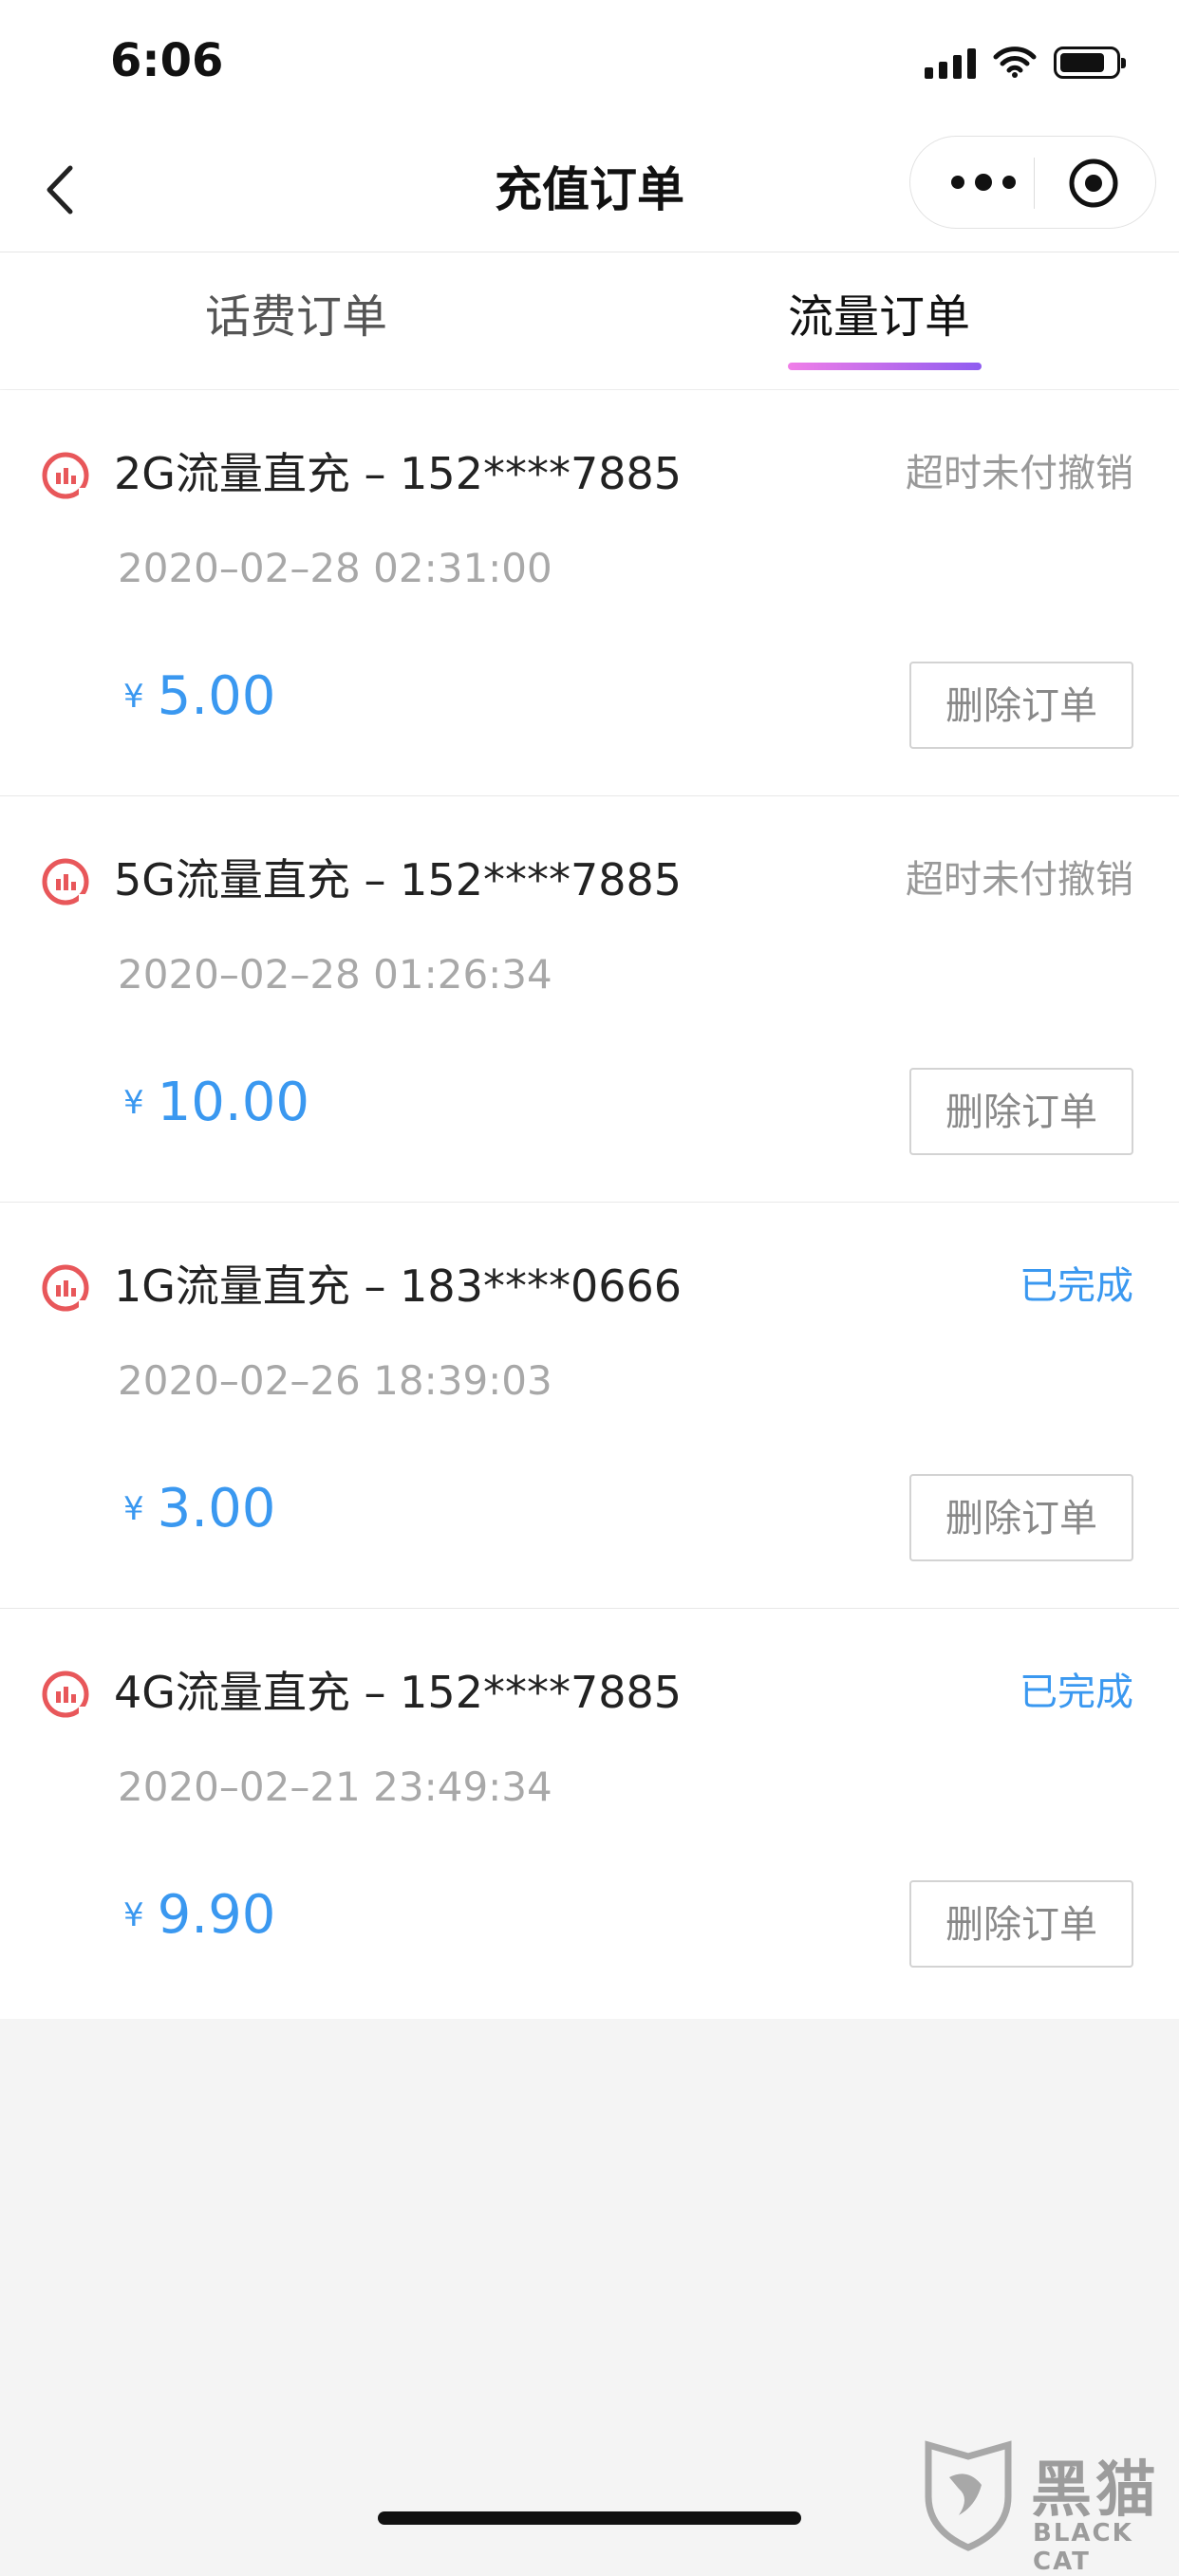 The image size is (1179, 2576). What do you see at coordinates (398, 1692) in the screenshot?
I see `order-title: 4G流量直充 – 152****7885` at bounding box center [398, 1692].